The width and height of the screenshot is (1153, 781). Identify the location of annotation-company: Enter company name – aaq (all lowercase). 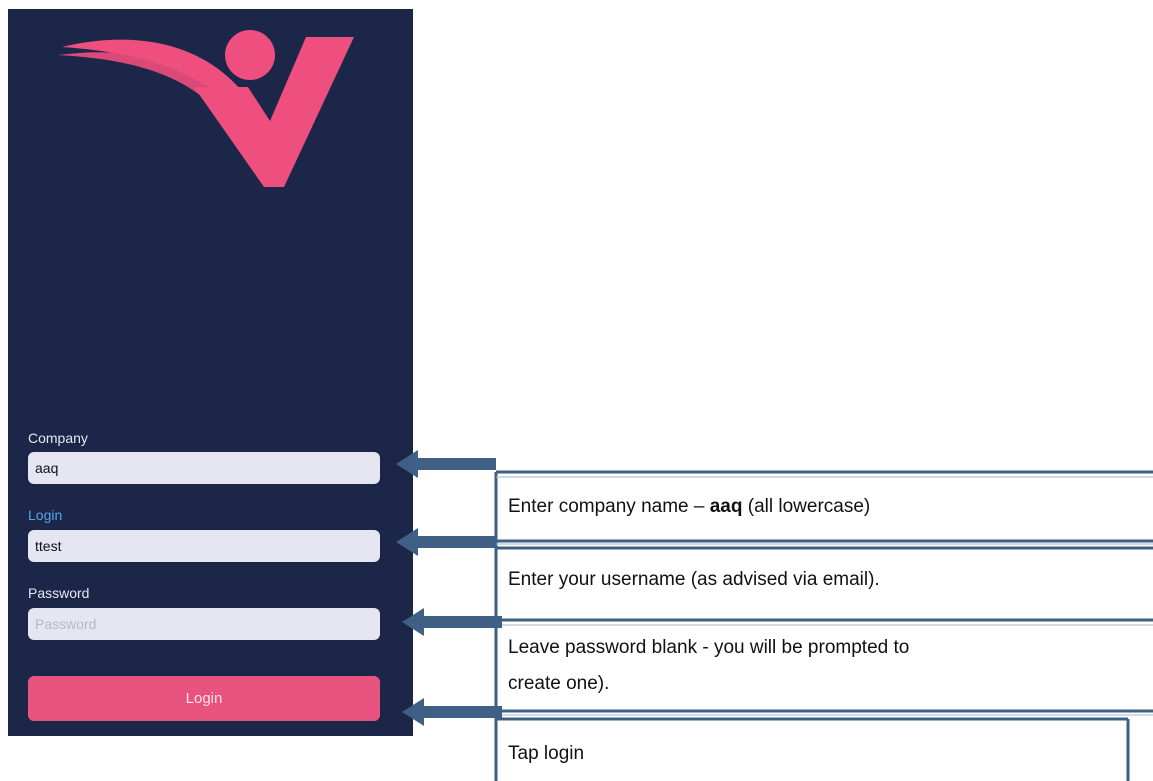
(689, 507).